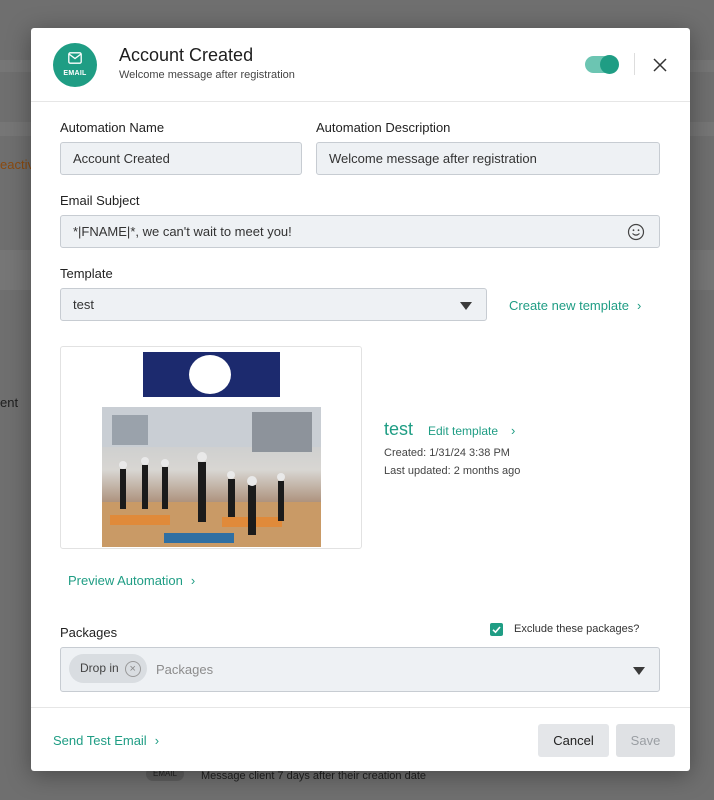  What do you see at coordinates (181, 158) in the screenshot?
I see `automation-name-input: Account Created` at bounding box center [181, 158].